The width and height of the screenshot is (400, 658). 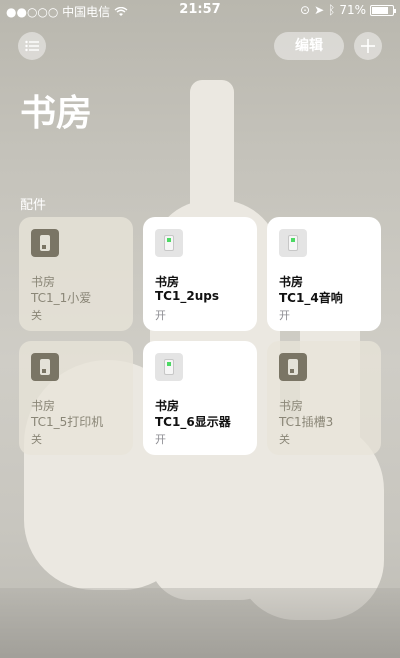 I want to click on section-label: 配件, so click(x=33, y=205).